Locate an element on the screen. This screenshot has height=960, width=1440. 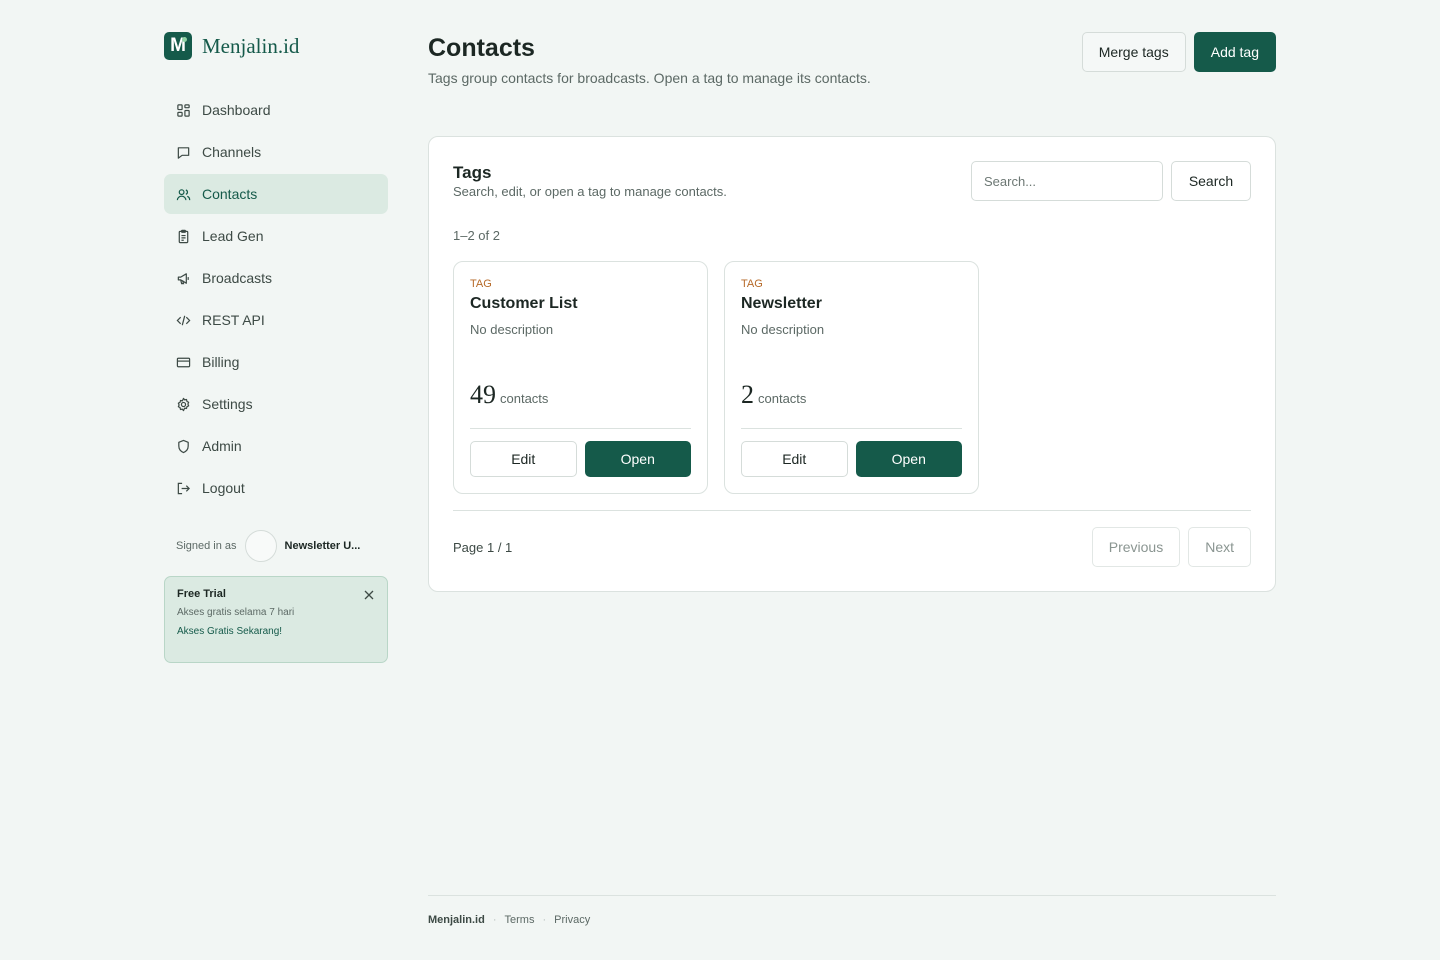
search-input is located at coordinates (1067, 181).